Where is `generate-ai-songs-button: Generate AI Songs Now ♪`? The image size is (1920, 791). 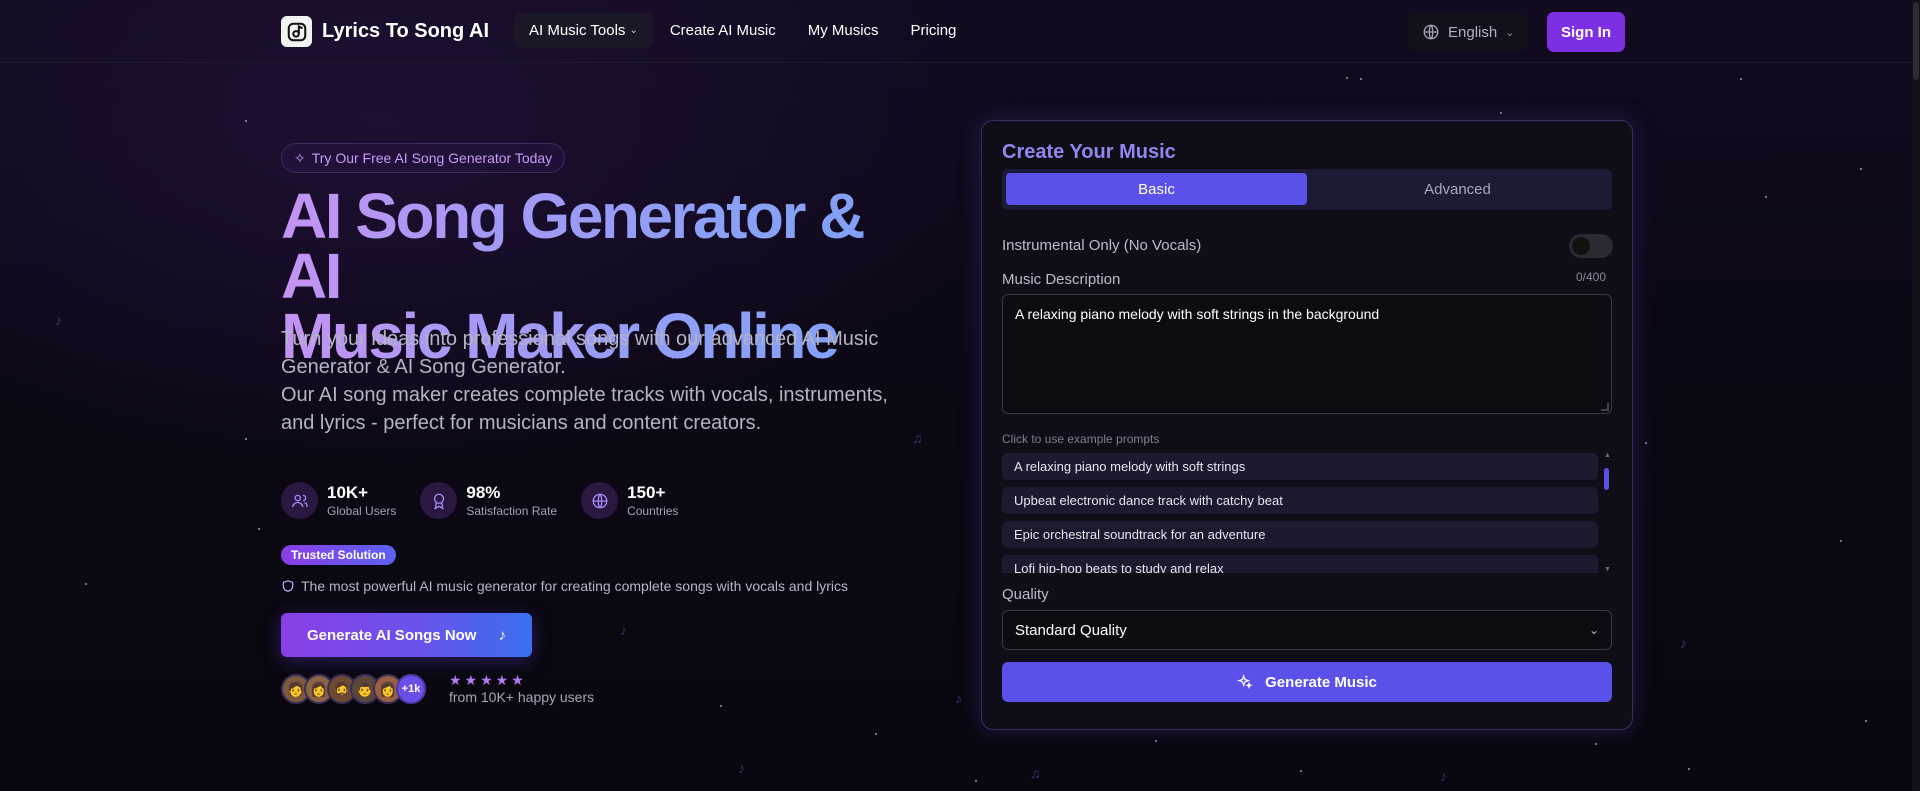 generate-ai-songs-button: Generate AI Songs Now ♪ is located at coordinates (406, 635).